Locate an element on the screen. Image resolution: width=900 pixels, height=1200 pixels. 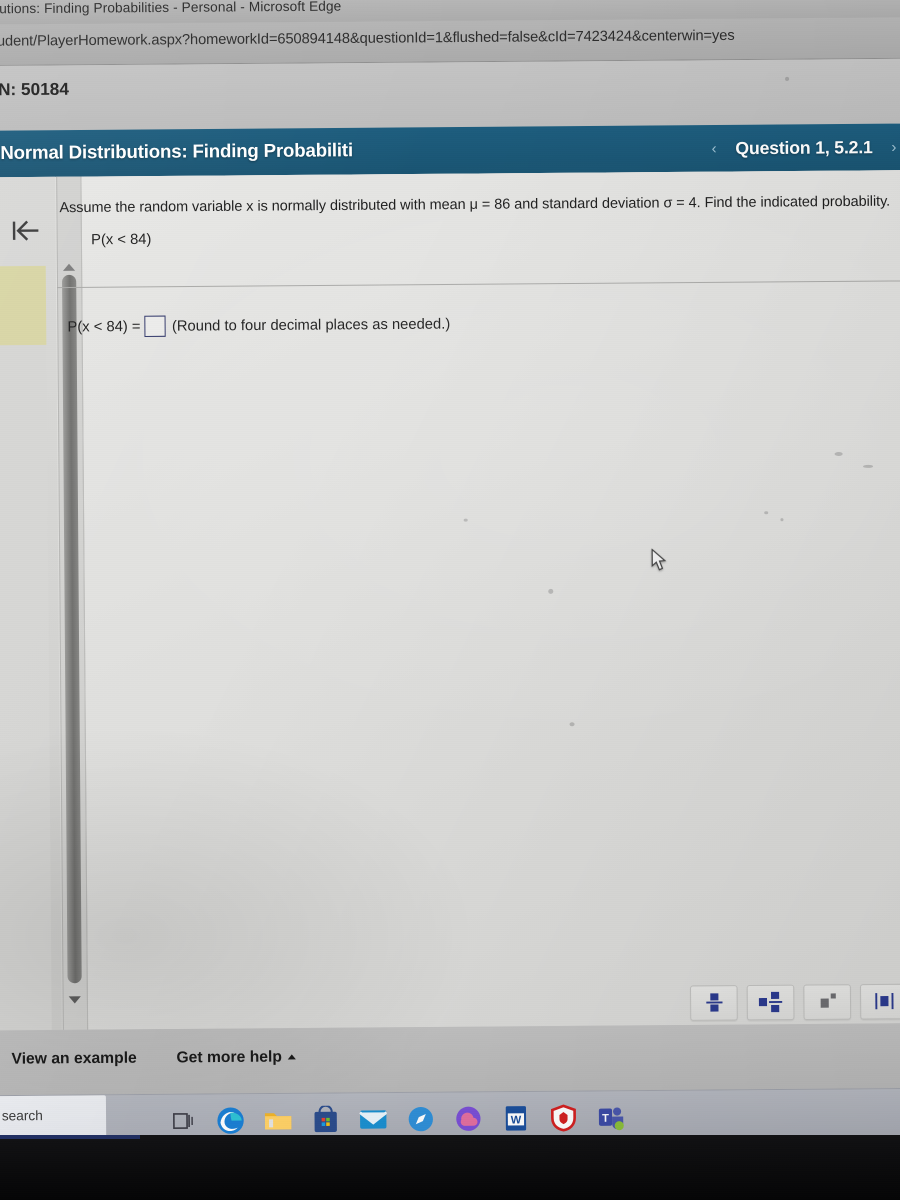
view-an-example-link: View an example is located at coordinates (73, 1059).